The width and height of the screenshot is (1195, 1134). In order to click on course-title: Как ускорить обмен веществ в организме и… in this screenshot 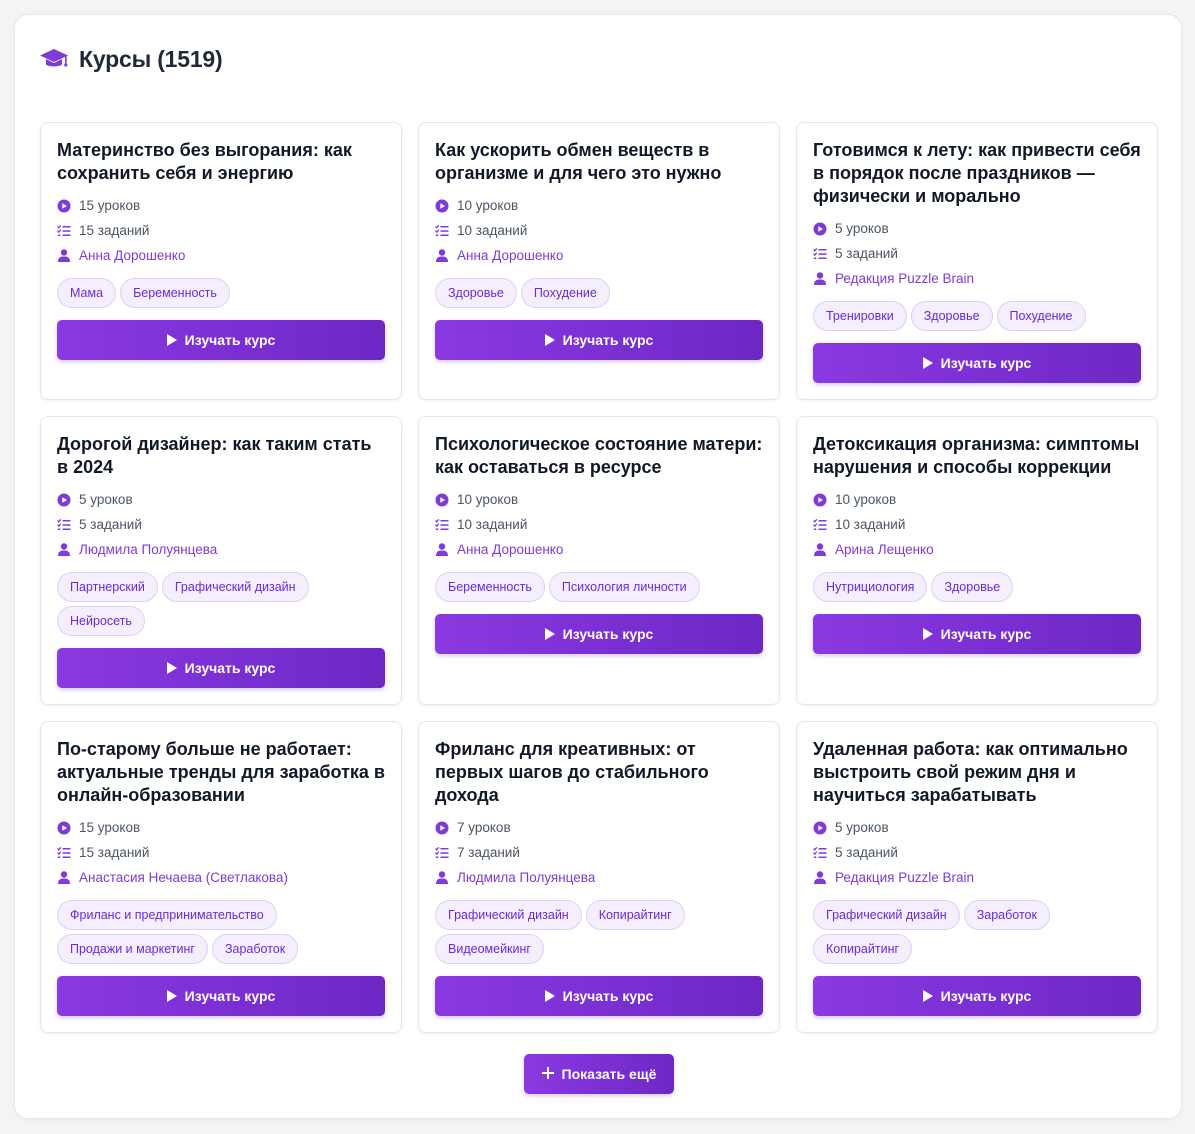, I will do `click(599, 162)`.